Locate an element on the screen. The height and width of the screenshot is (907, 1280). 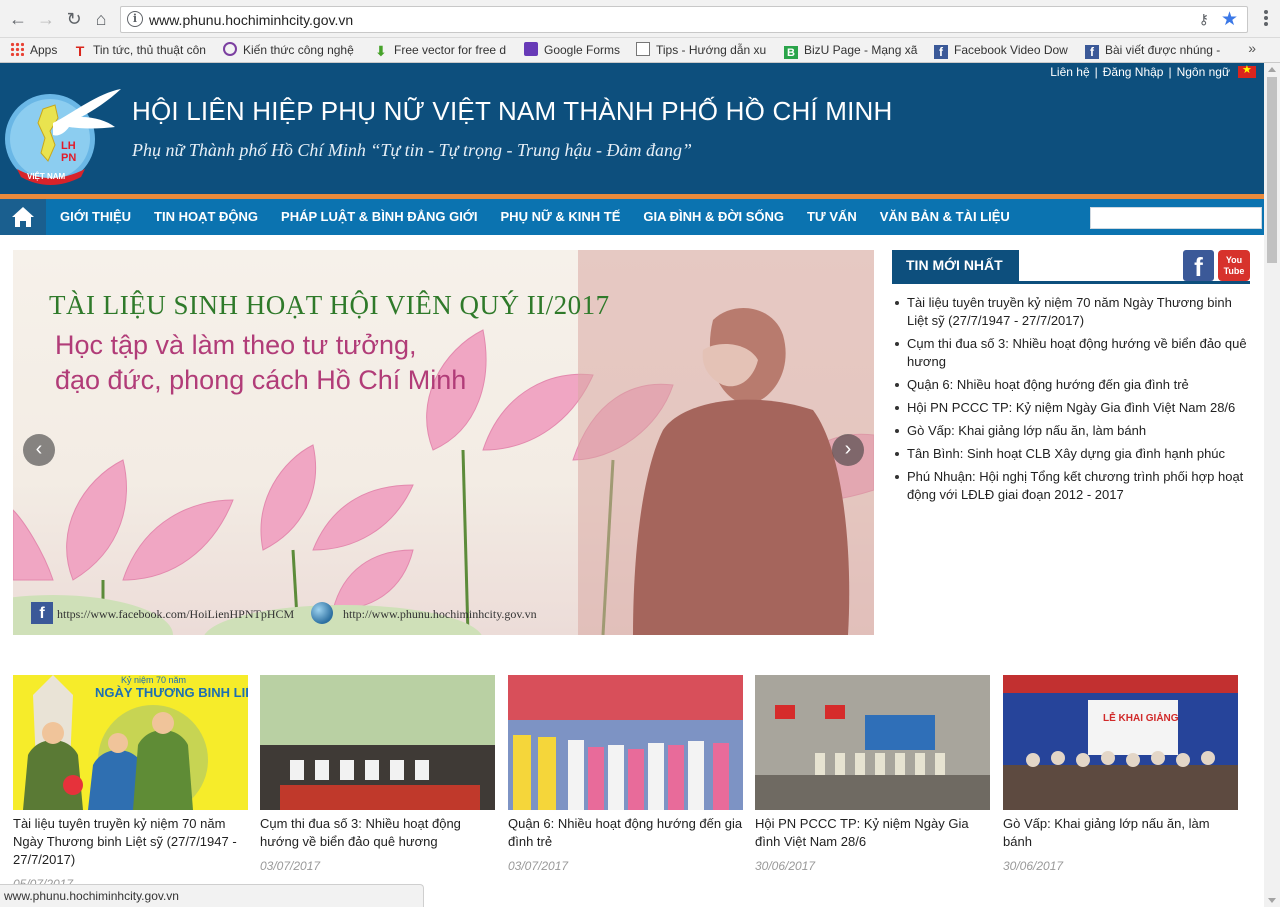
slider-prev-button: ‹ is located at coordinates (39, 450).